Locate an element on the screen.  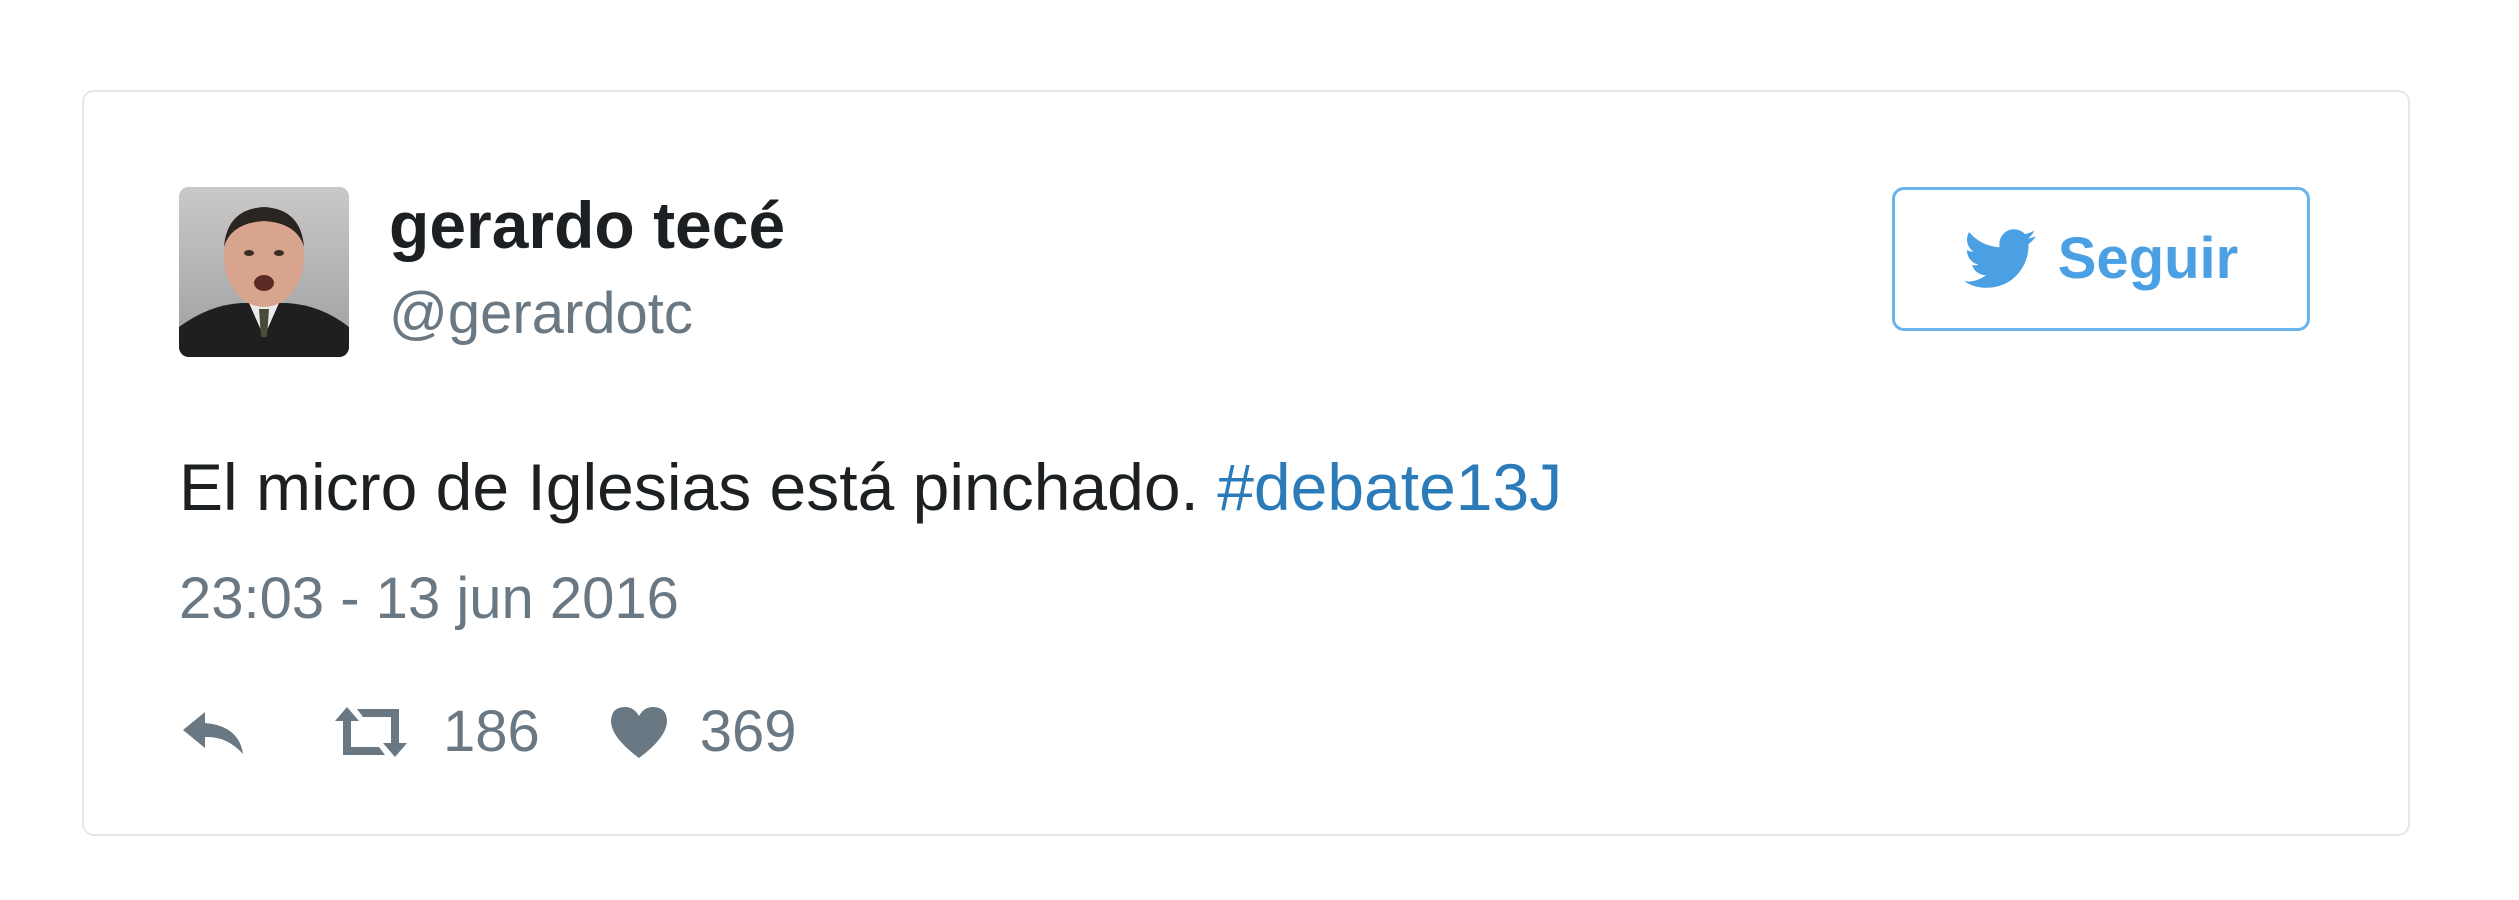
author-display-name: gerardo tecé is located at coordinates (587, 225).